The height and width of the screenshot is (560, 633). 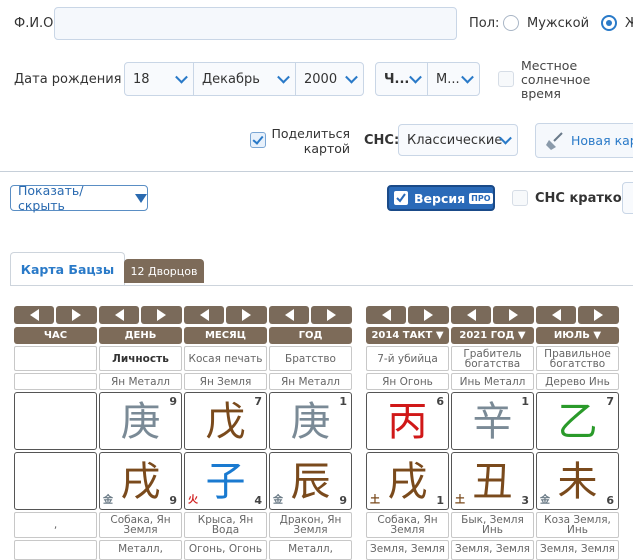 What do you see at coordinates (525, 500) in the screenshot?
I see `branch-number: 3` at bounding box center [525, 500].